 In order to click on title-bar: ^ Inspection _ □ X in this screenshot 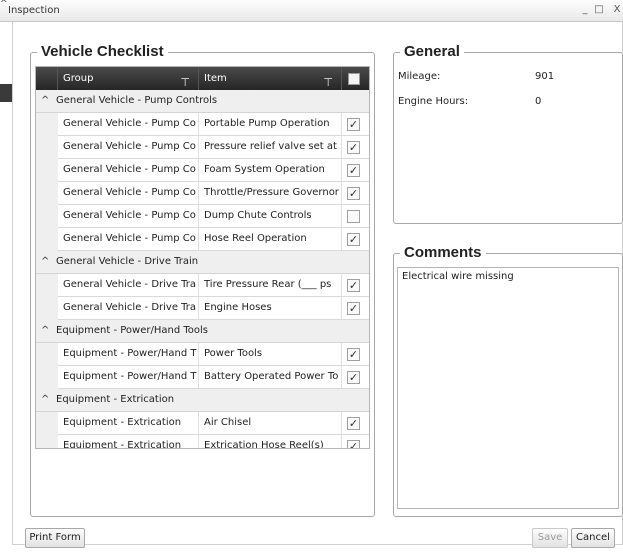, I will do `click(311, 11)`.